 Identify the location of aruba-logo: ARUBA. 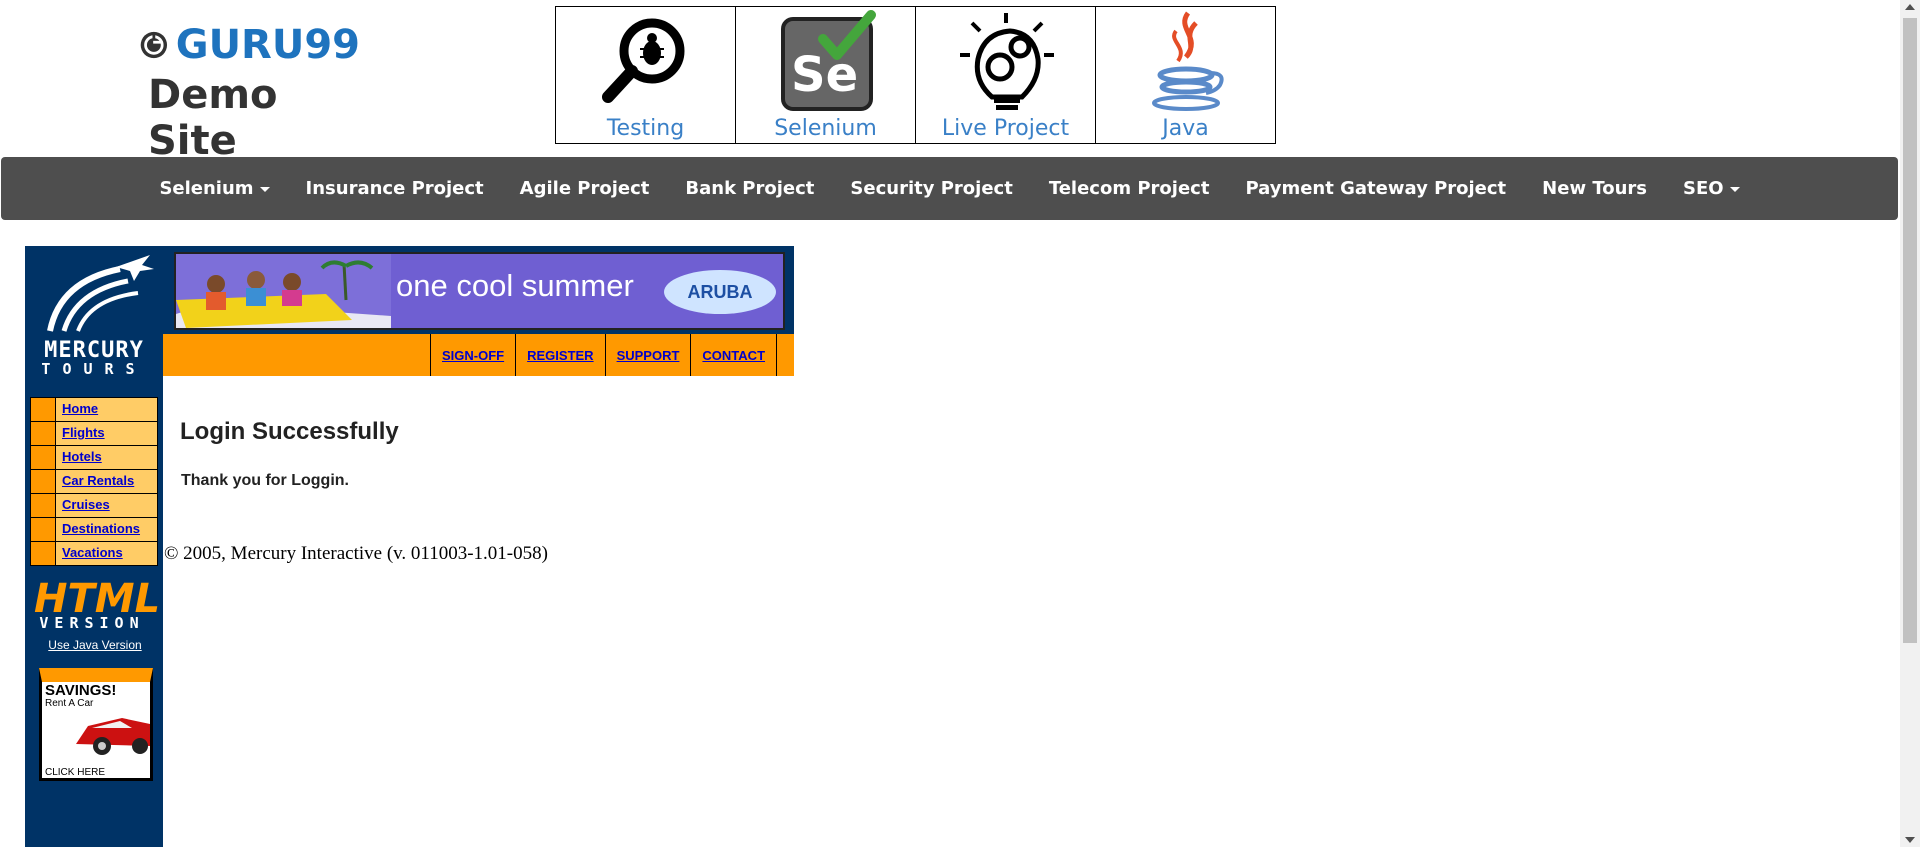
(720, 292).